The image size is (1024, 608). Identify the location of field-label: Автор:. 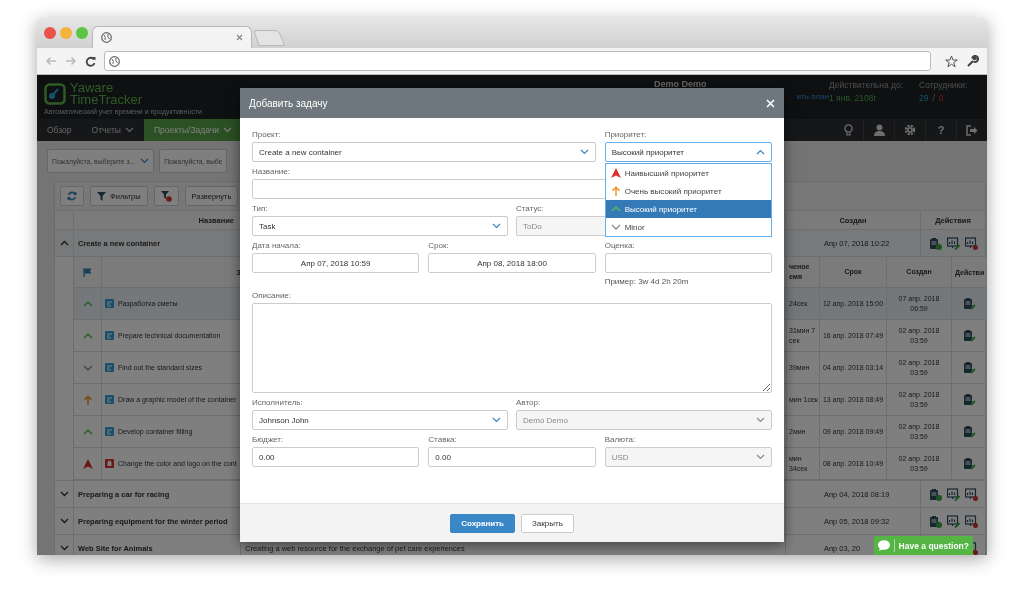
(528, 403).